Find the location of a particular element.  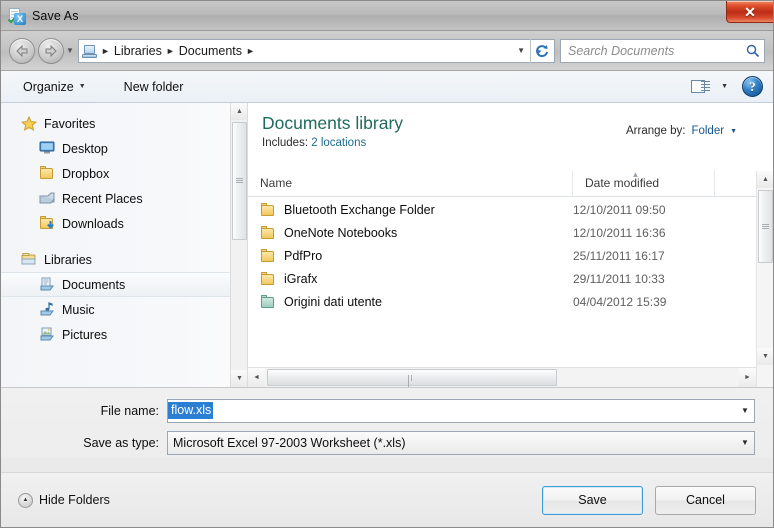

search-input: Search Documents is located at coordinates (657, 51).